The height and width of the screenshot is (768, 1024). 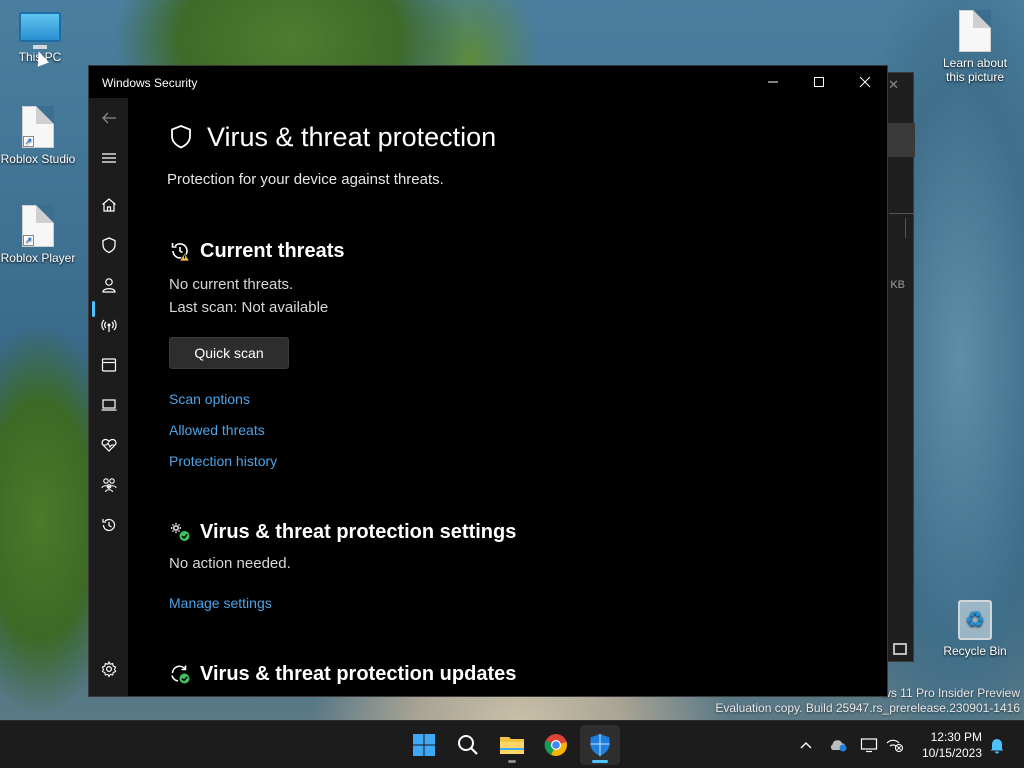 I want to click on recycle-bin-icon: ♻, so click(x=975, y=620).